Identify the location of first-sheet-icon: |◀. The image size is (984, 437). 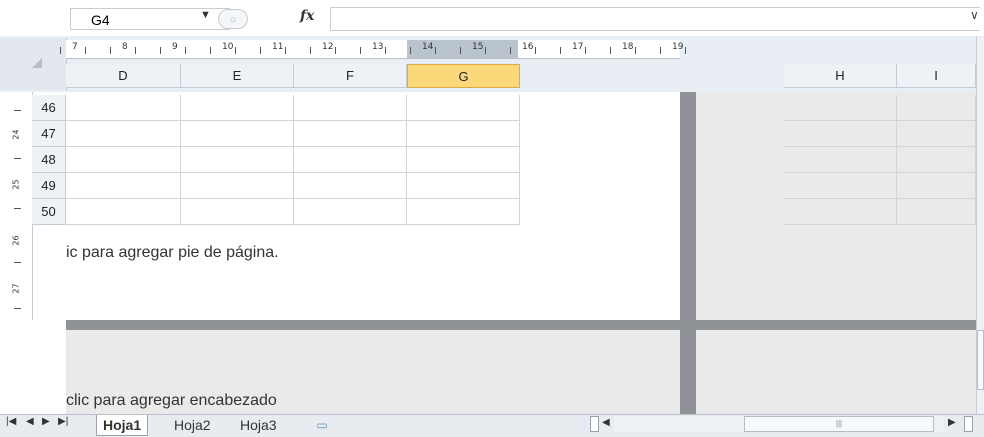
(11, 421).